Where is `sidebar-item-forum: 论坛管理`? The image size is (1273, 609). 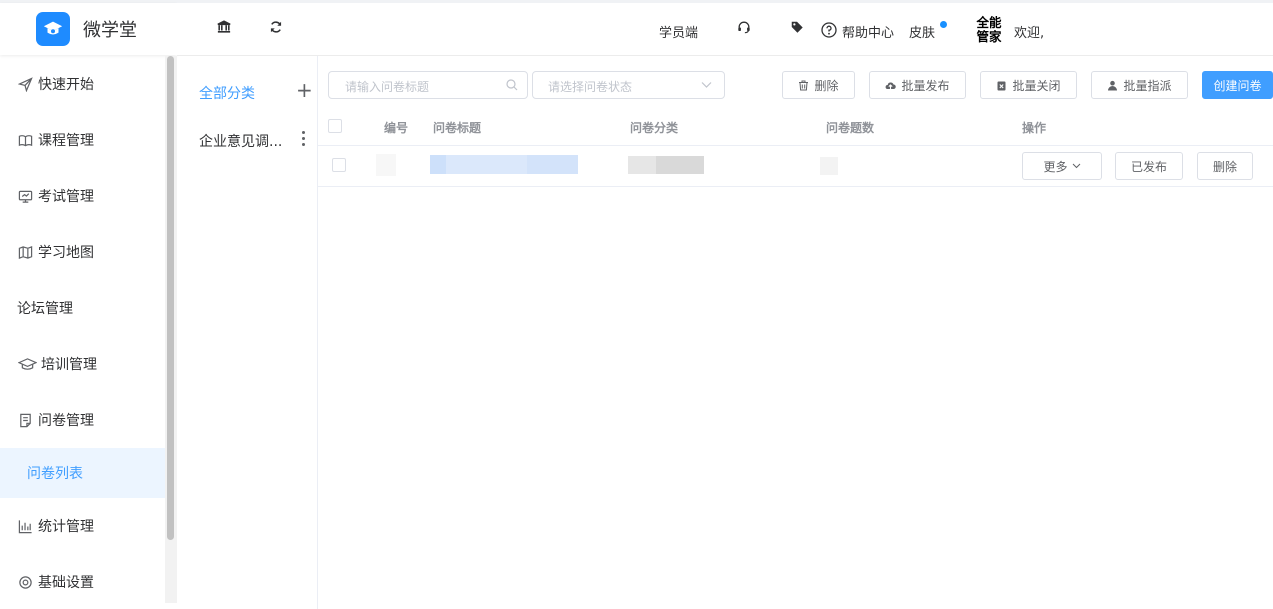
sidebar-item-forum: 论坛管理 is located at coordinates (82, 308).